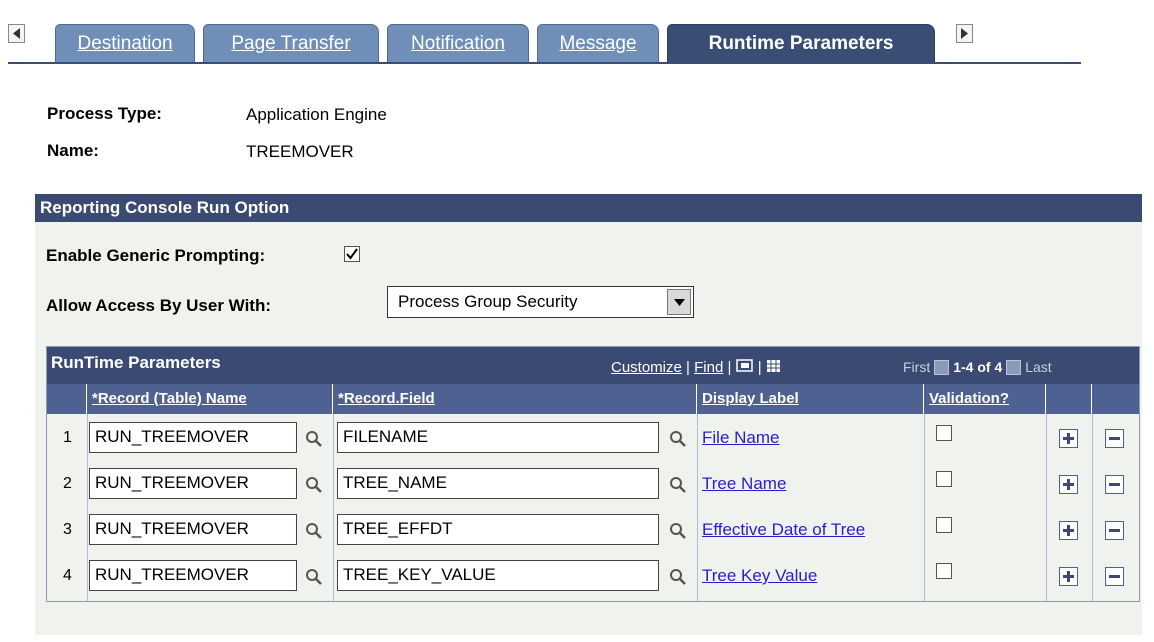 This screenshot has height=642, width=1154. Describe the element at coordinates (1069, 399) in the screenshot. I see `add-column-header` at that location.